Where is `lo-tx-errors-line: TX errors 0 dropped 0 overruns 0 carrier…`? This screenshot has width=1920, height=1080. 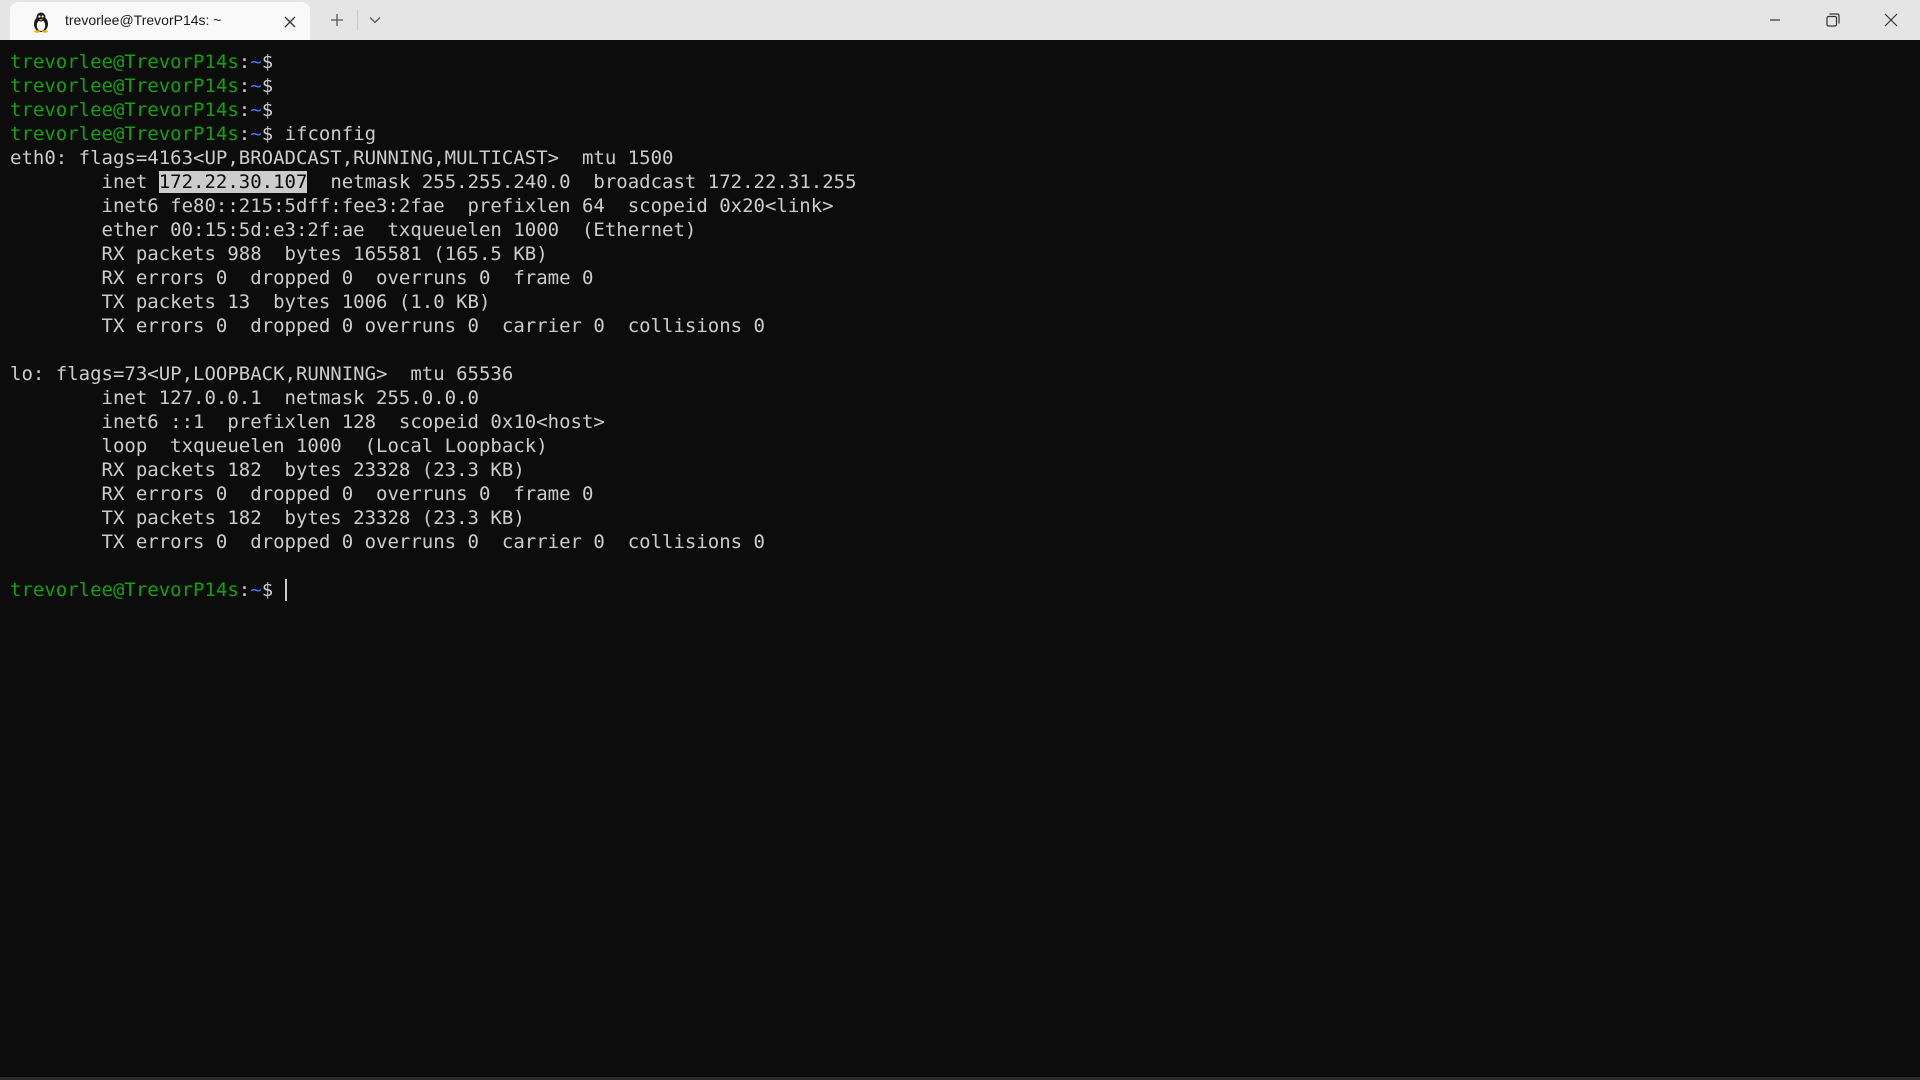 lo-tx-errors-line: TX errors 0 dropped 0 overruns 0 carrier… is located at coordinates (387, 542).